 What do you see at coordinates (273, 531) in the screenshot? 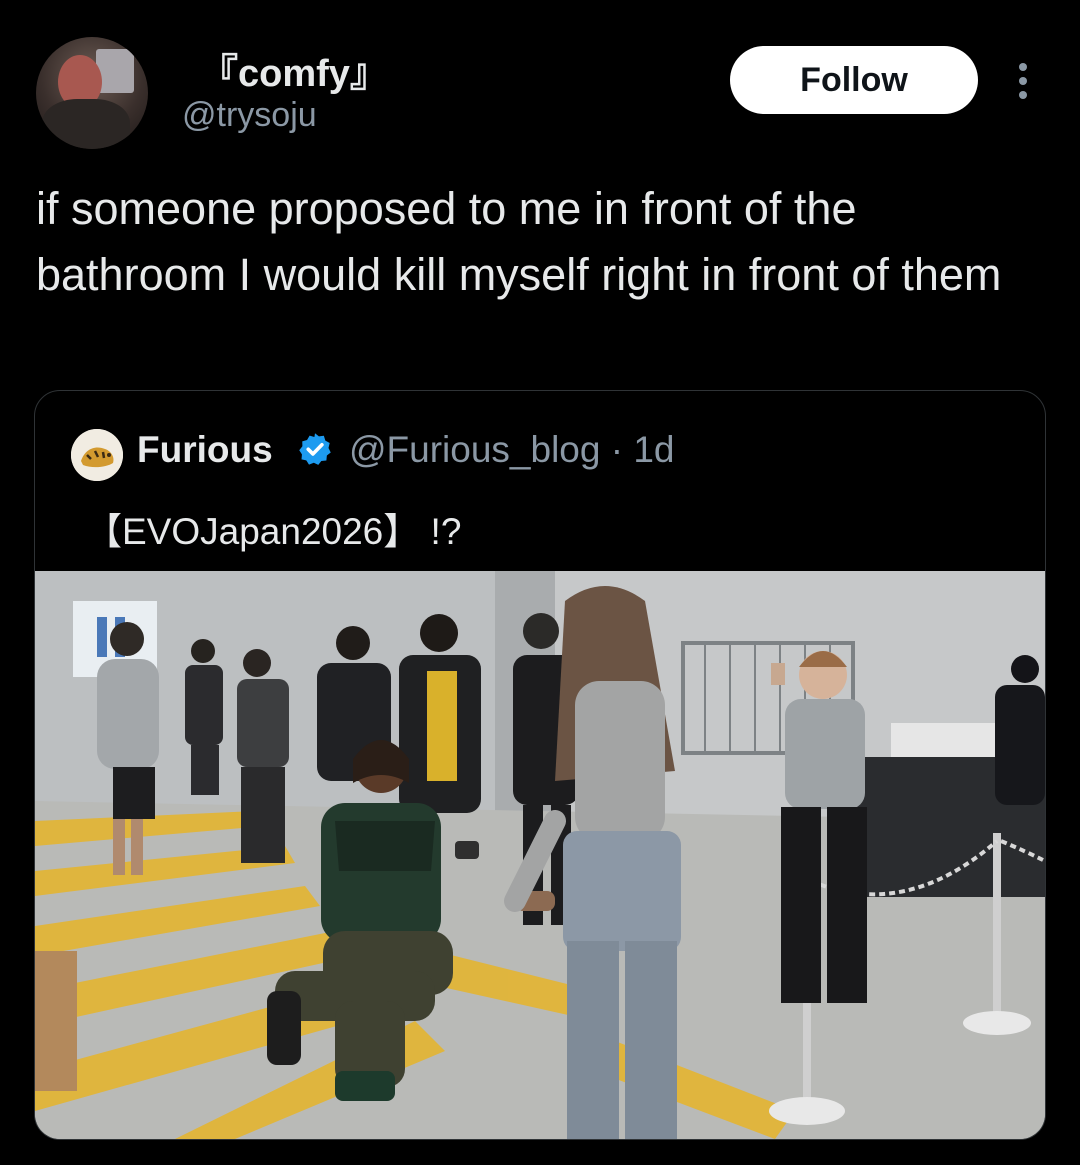
I see `quoted-tweet-text: 【EVOJapan2026】 !?` at bounding box center [273, 531].